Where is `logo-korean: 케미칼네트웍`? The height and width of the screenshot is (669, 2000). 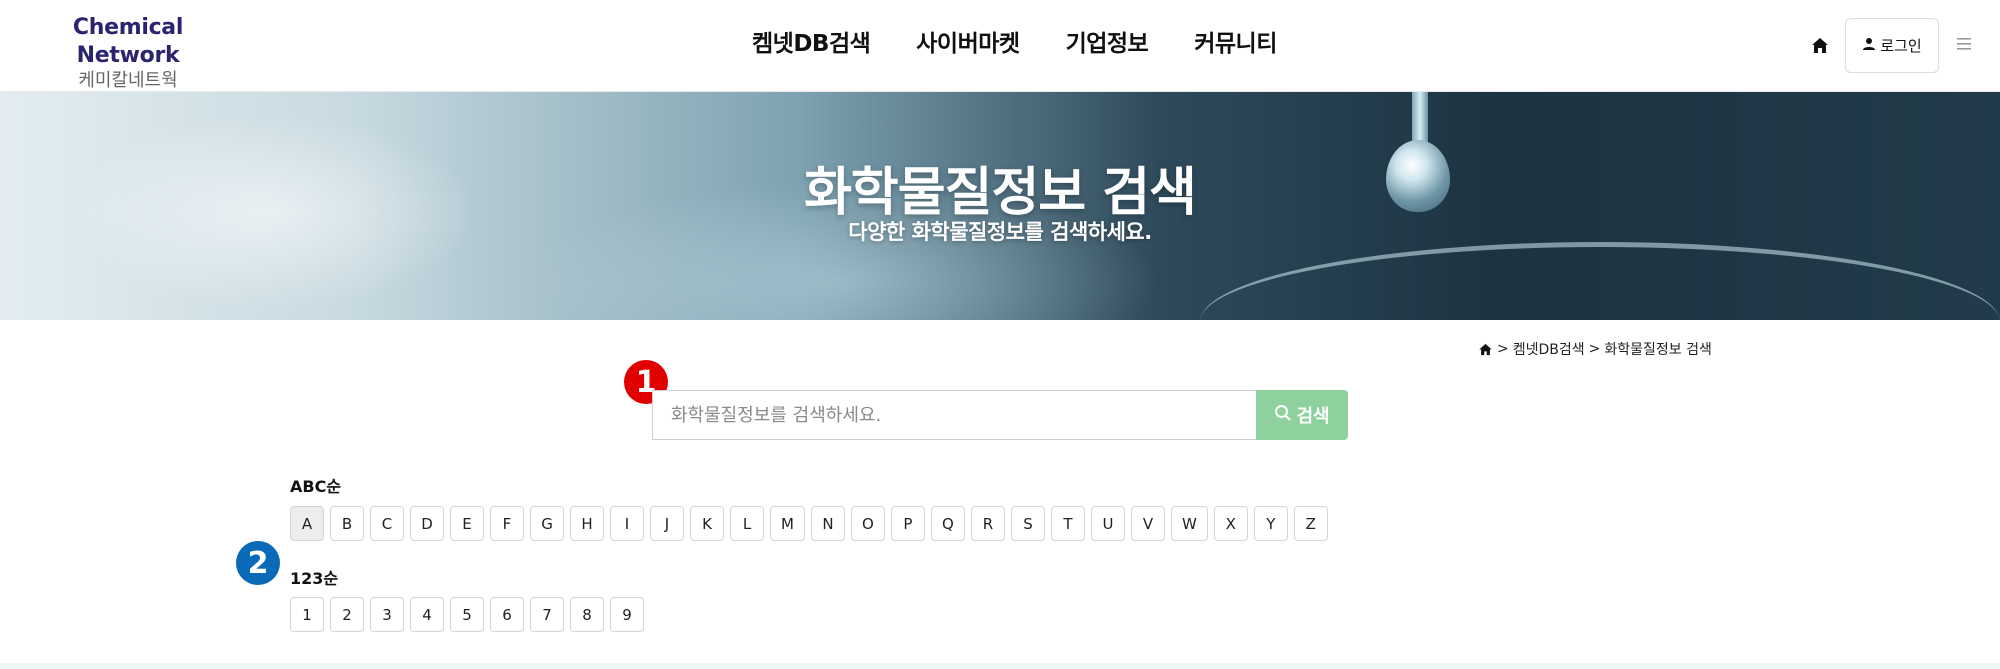 logo-korean: 케미칼네트웍 is located at coordinates (128, 80).